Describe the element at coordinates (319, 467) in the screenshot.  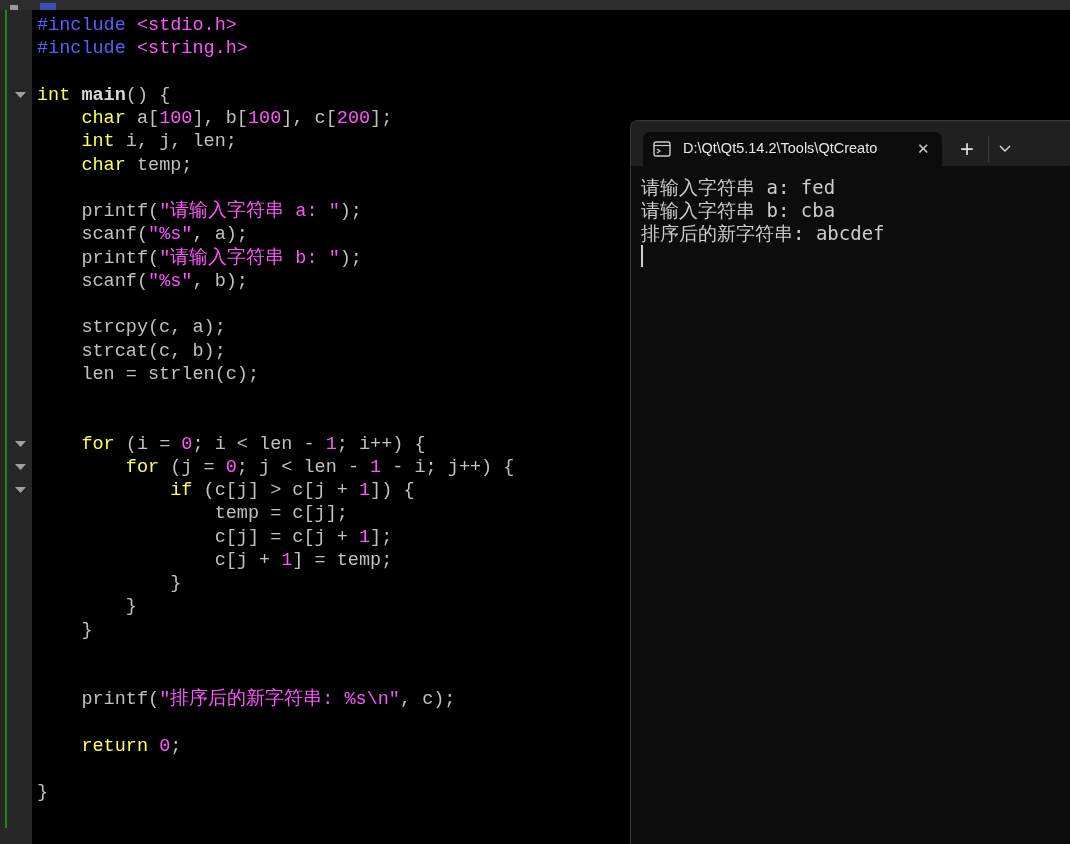
I see `code-line: for (j = 0; j < len - 1 - i; j++) {` at that location.